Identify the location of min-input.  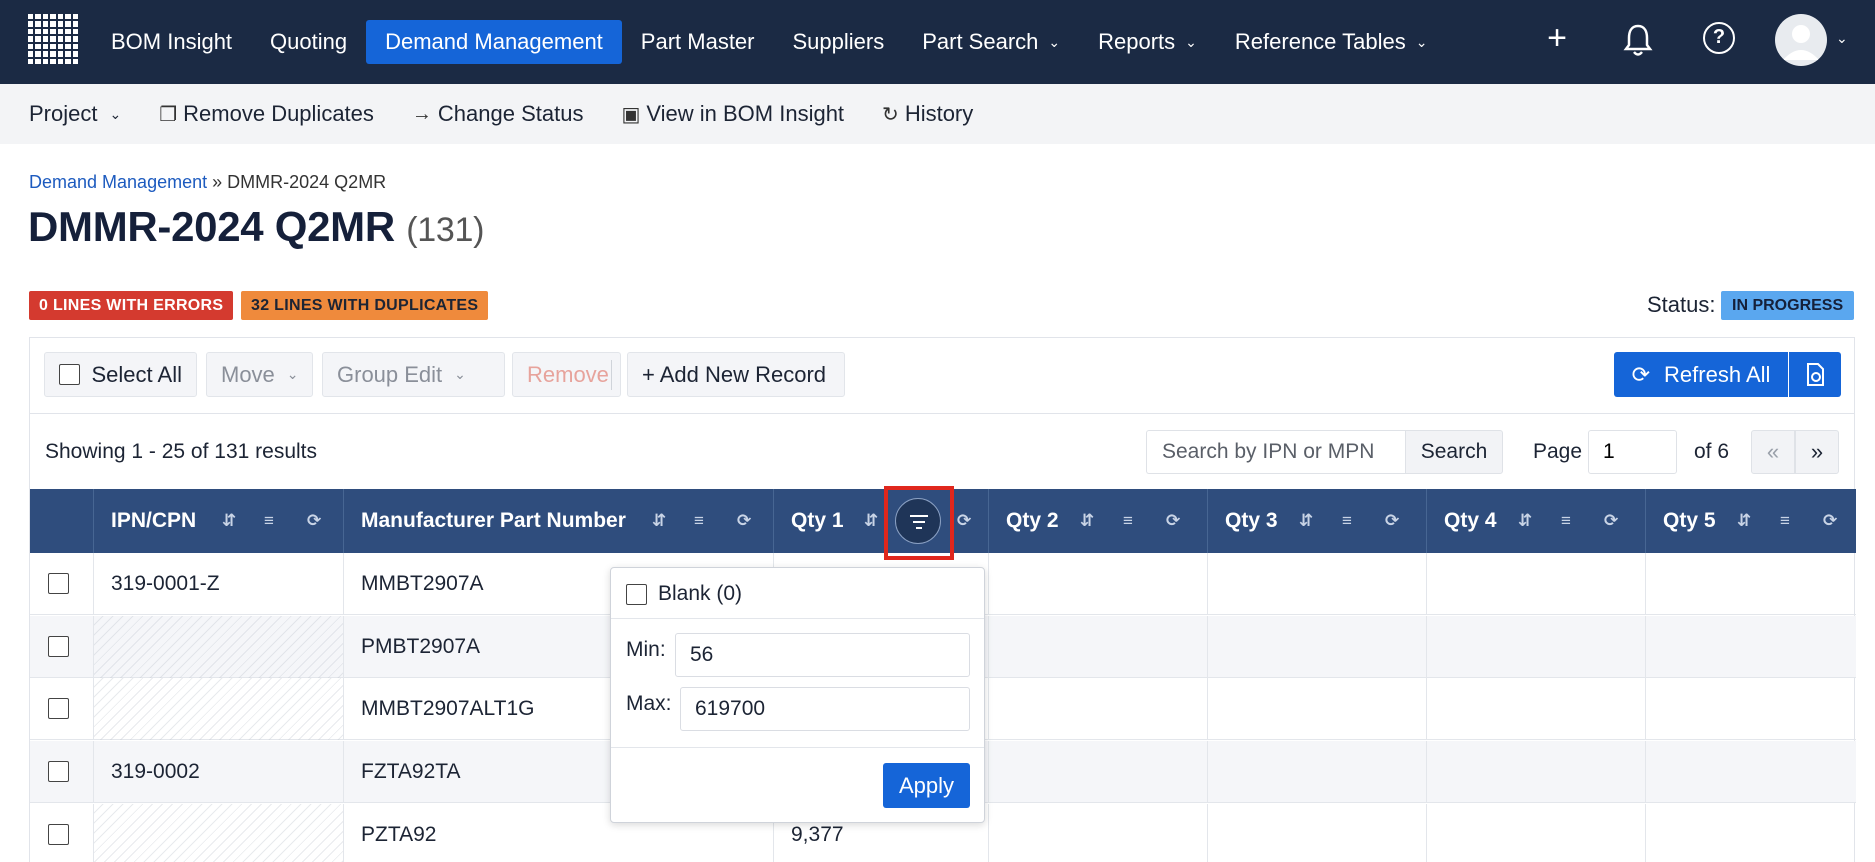
(822, 655).